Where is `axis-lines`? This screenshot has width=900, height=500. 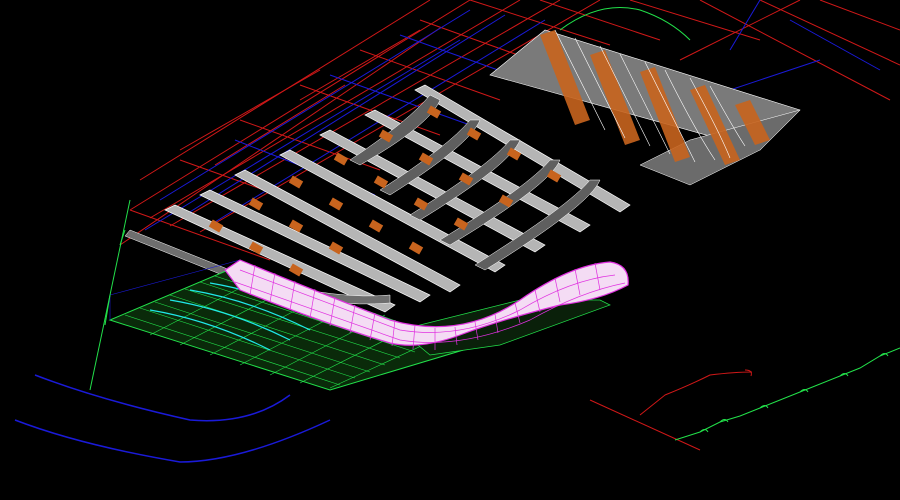 axis-lines is located at coordinates (110, 295).